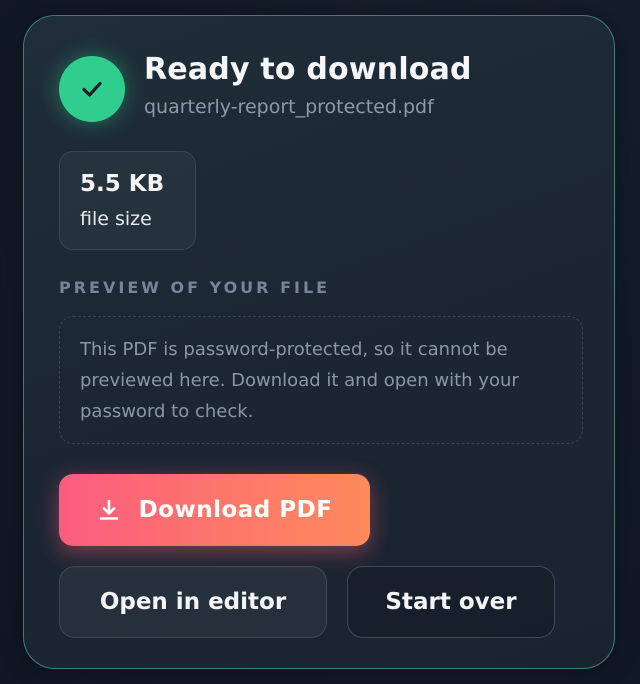 The height and width of the screenshot is (684, 640). What do you see at coordinates (308, 69) in the screenshot?
I see `status-title: Ready to download` at bounding box center [308, 69].